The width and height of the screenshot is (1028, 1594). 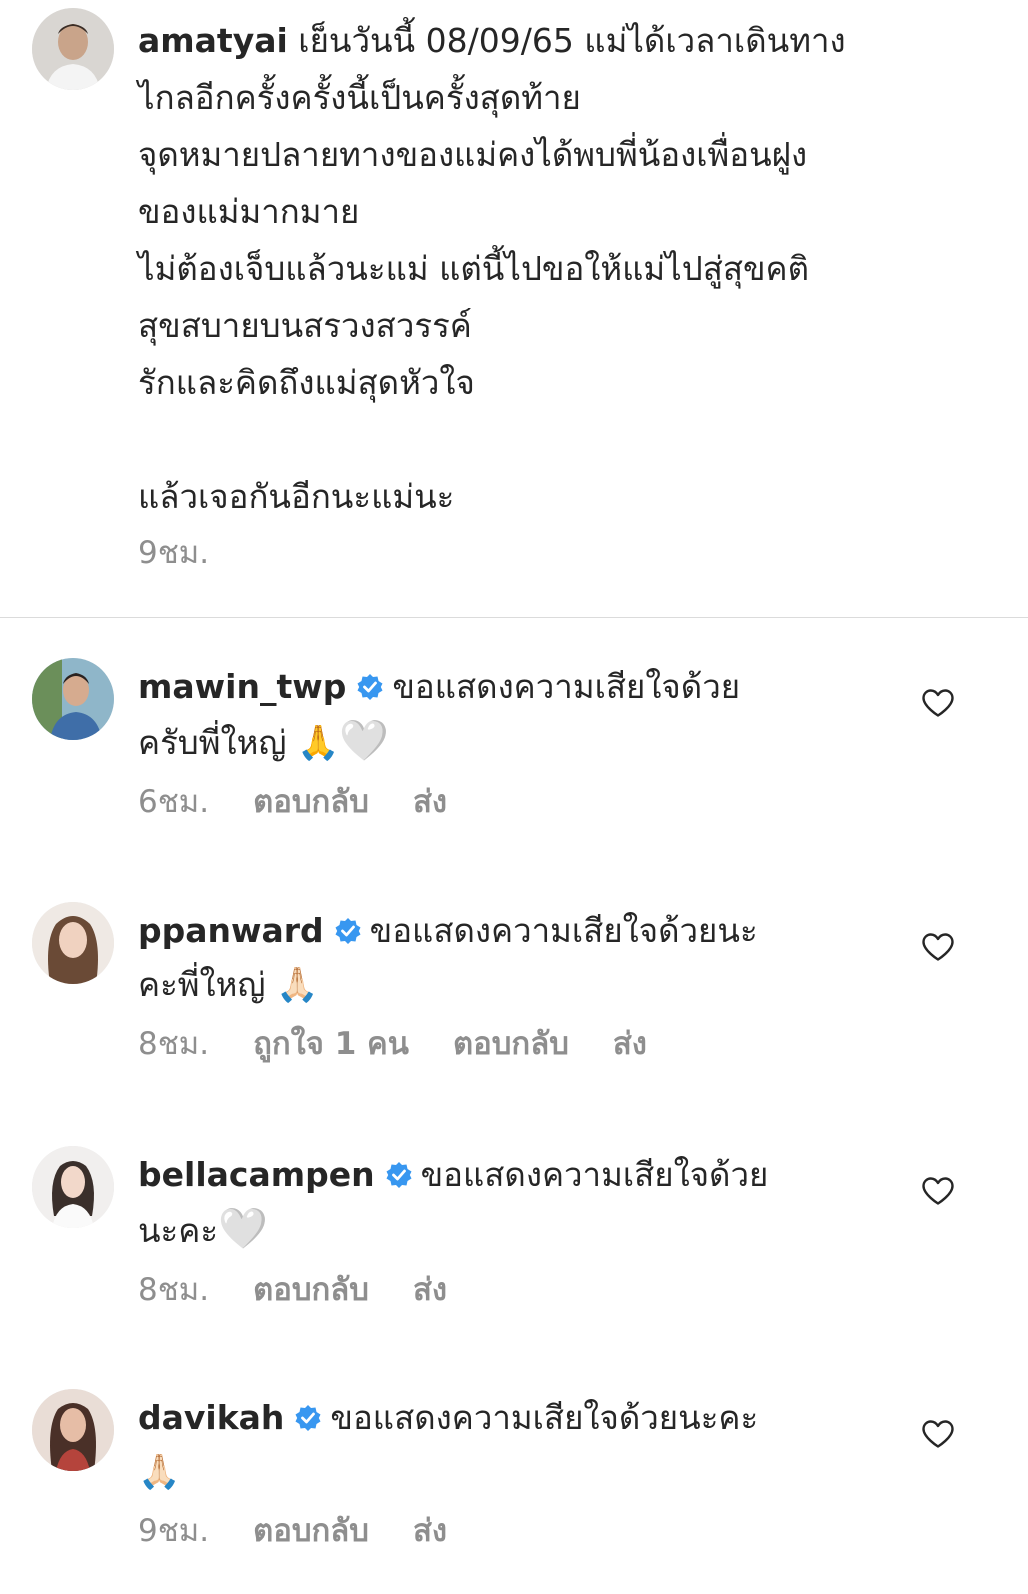 I want to click on comment-timestamp: 6ชม., so click(x=174, y=802).